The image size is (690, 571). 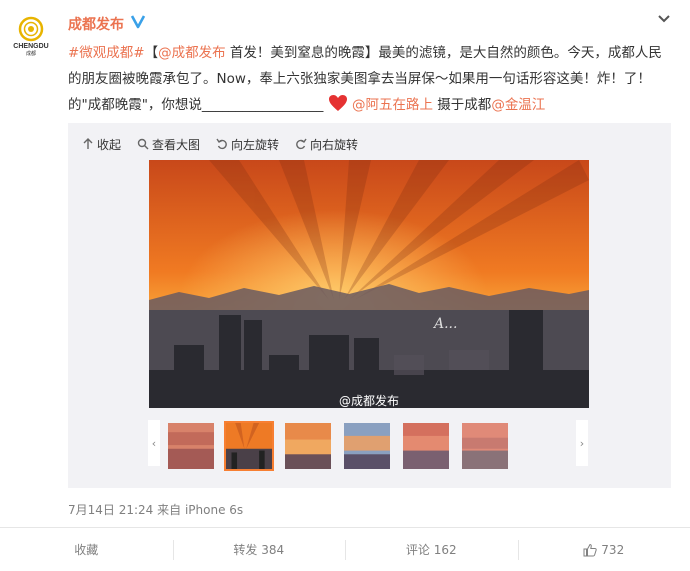 I want to click on comment-label: 评论 162, so click(x=431, y=550).